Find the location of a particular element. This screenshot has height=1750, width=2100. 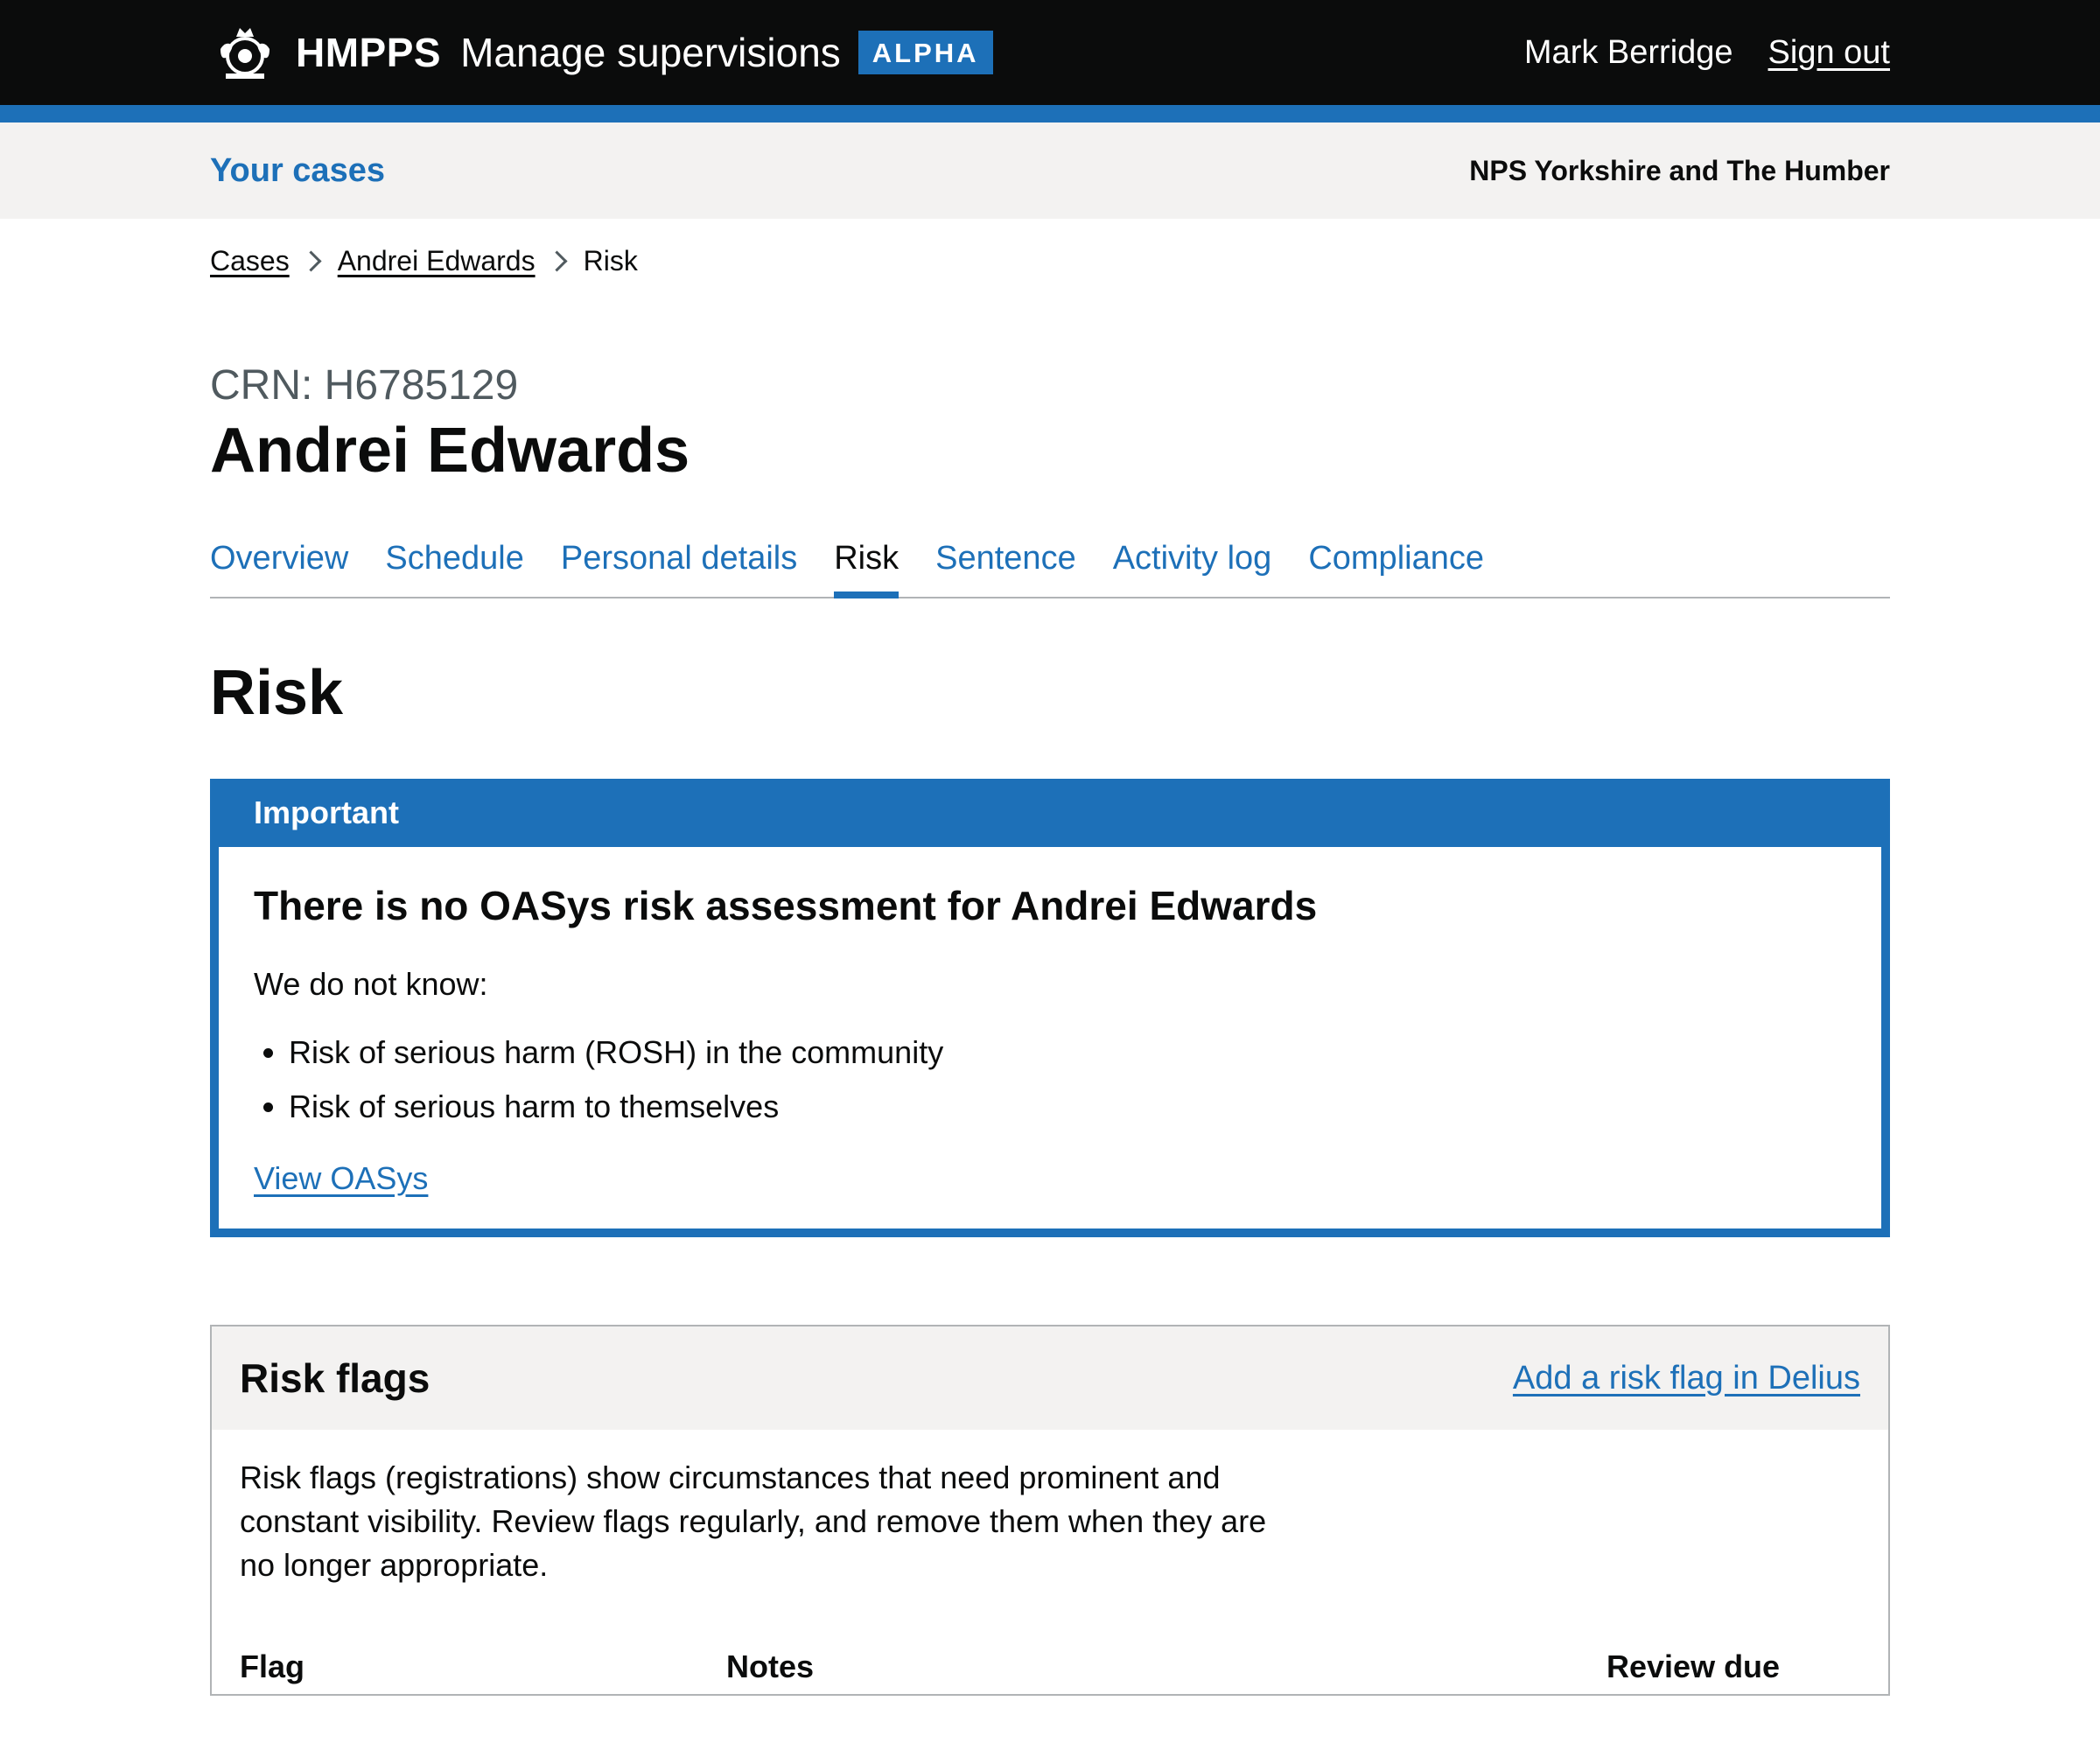

banner-intro: We do not know: is located at coordinates (371, 984).